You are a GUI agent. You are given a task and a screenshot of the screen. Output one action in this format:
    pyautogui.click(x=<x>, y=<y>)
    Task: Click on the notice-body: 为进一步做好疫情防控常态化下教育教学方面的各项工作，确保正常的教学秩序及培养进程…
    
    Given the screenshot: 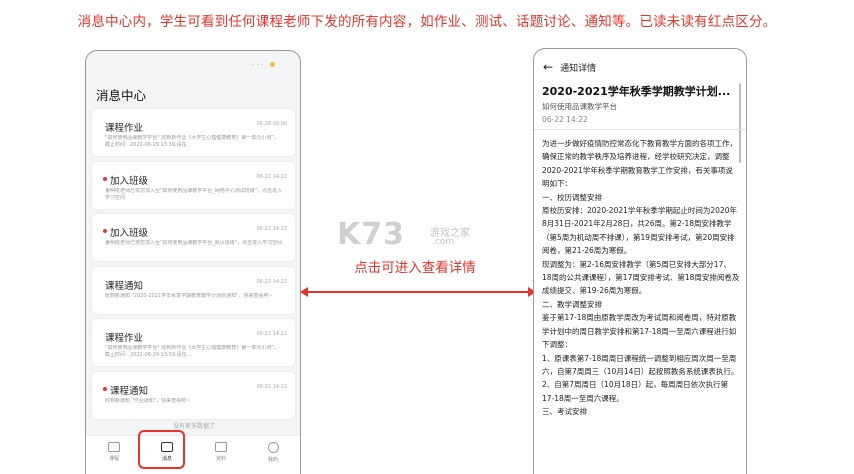 What is the action you would take?
    pyautogui.click(x=641, y=278)
    